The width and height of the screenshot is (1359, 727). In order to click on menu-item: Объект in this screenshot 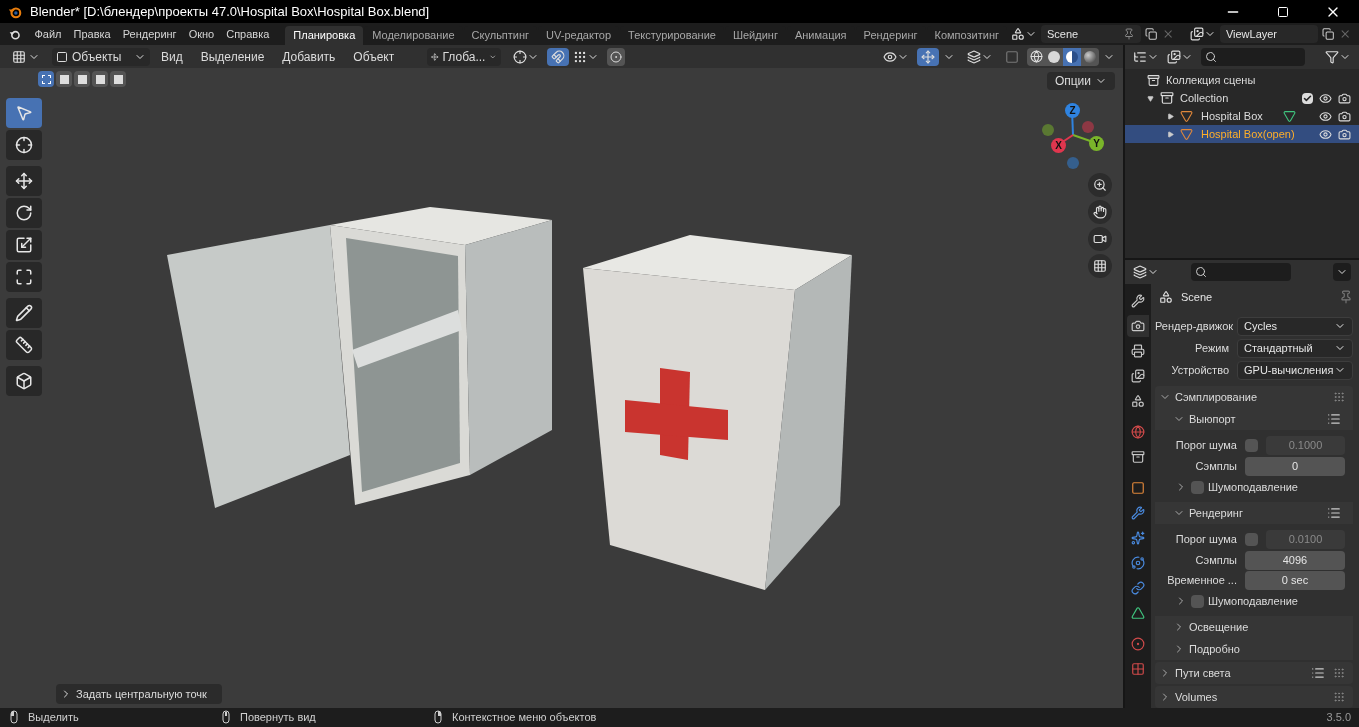, I will do `click(374, 56)`.